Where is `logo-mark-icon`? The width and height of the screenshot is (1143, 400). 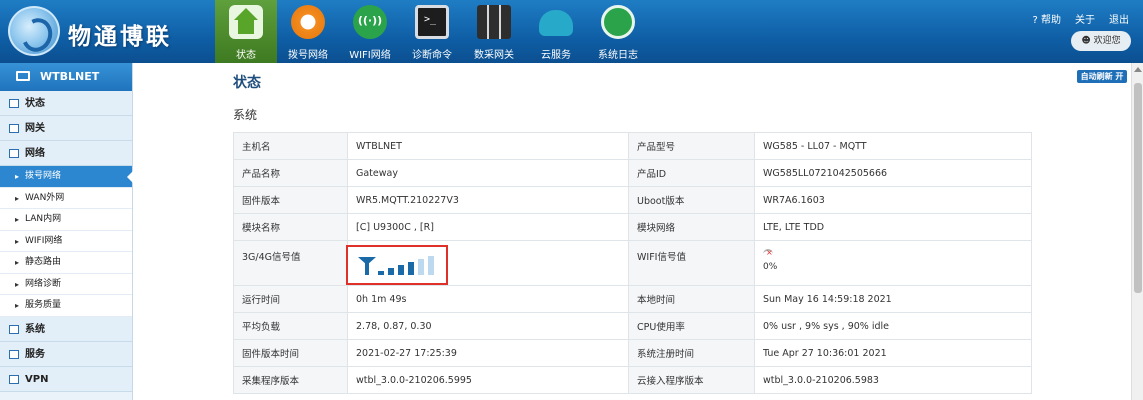 logo-mark-icon is located at coordinates (34, 31).